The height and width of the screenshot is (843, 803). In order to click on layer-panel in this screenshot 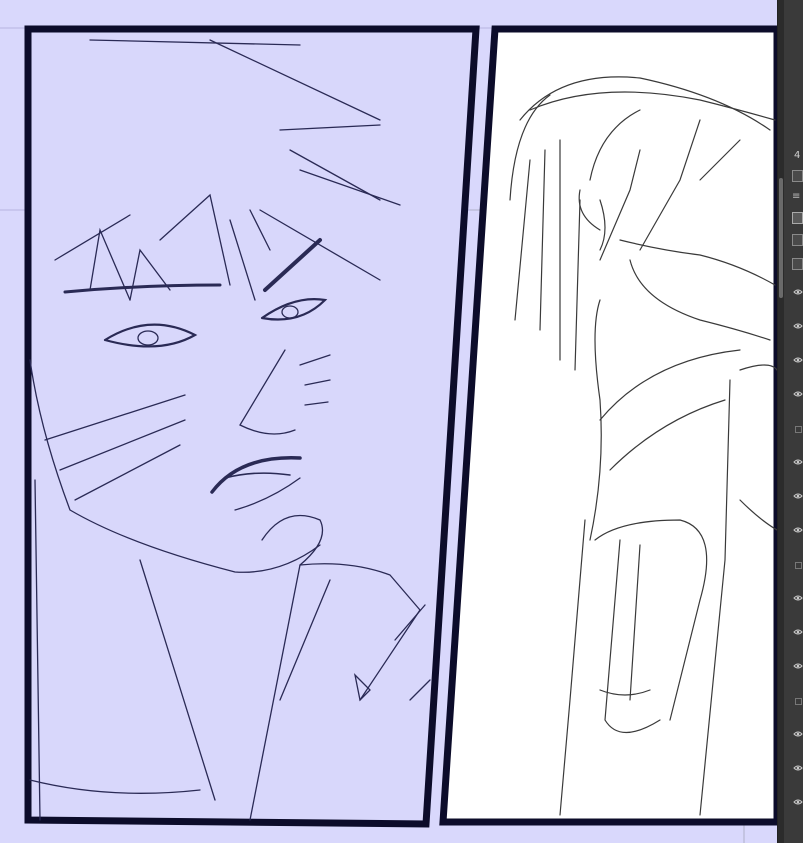, I will do `click(790, 421)`.